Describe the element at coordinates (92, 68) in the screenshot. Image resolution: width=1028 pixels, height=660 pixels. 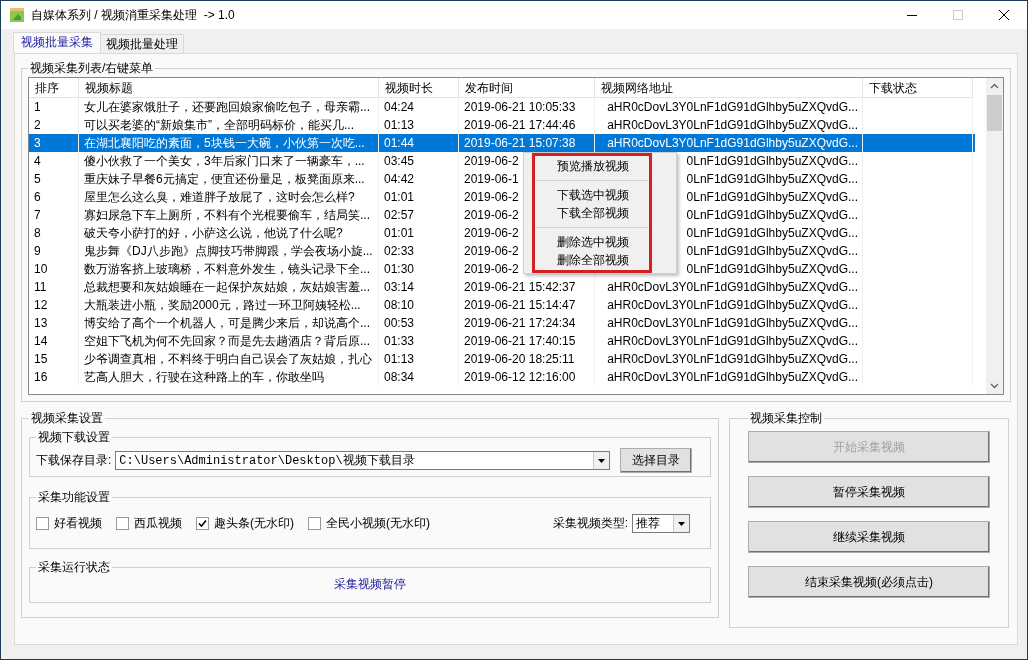
I see `group-title: 视频采集列表/右键菜单` at that location.